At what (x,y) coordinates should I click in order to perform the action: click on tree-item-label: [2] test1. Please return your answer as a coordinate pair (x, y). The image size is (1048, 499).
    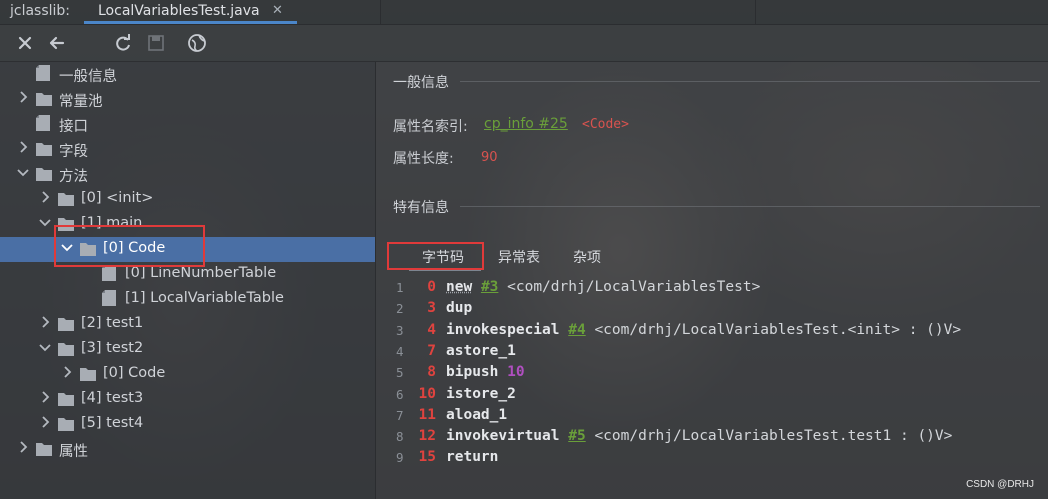
    Looking at the image, I should click on (112, 323).